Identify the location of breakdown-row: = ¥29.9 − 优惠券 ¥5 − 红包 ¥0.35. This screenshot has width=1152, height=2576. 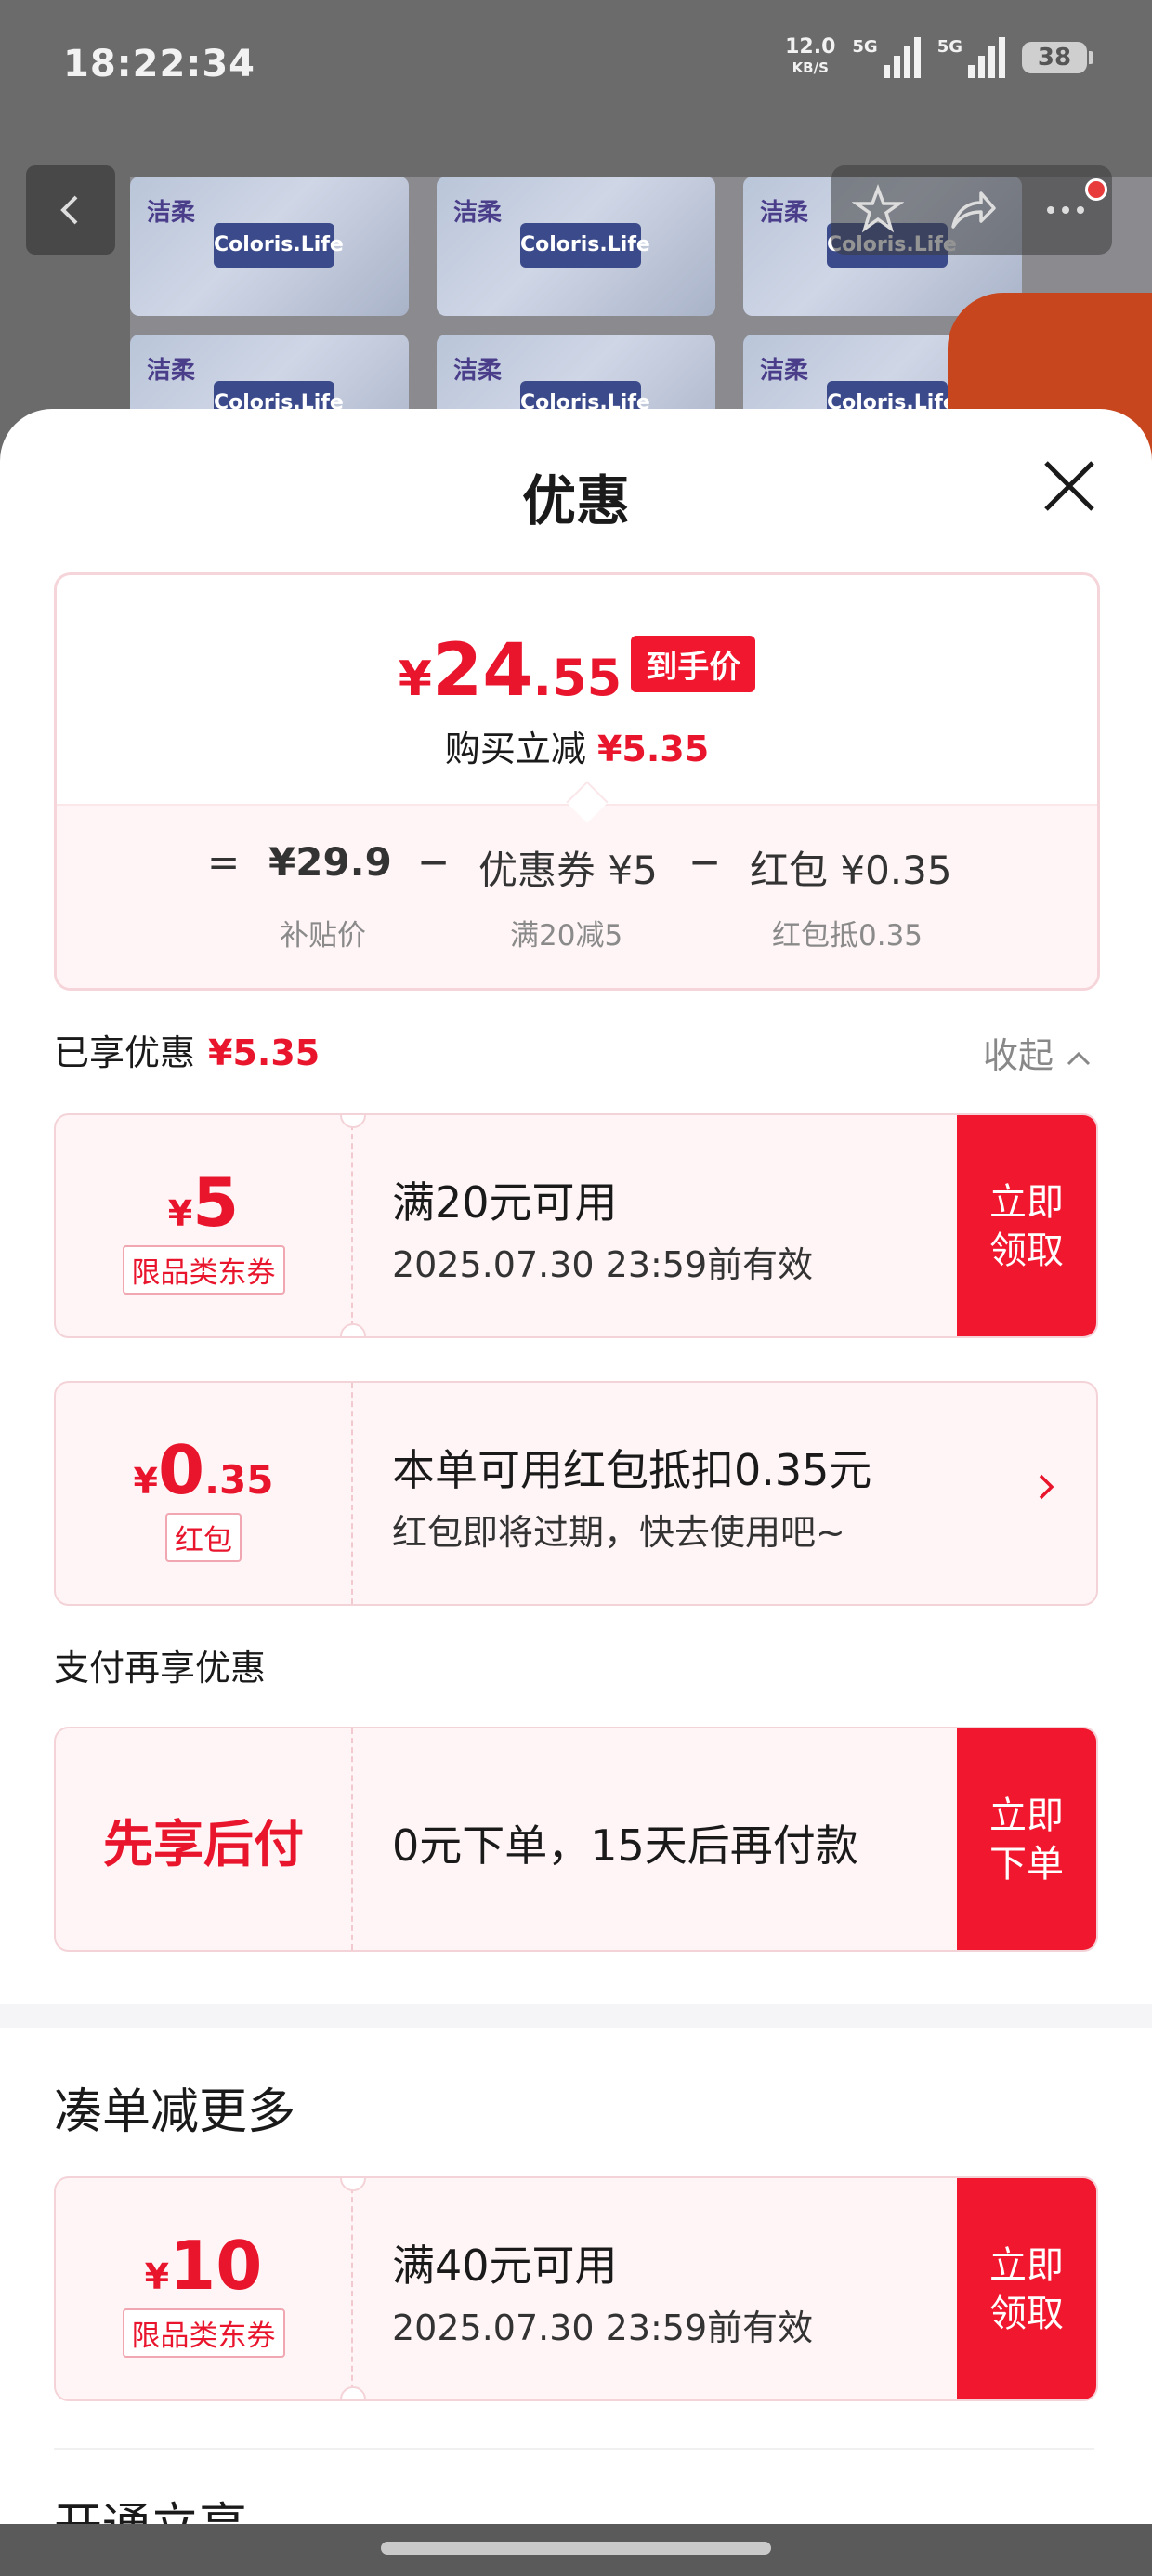
(577, 867).